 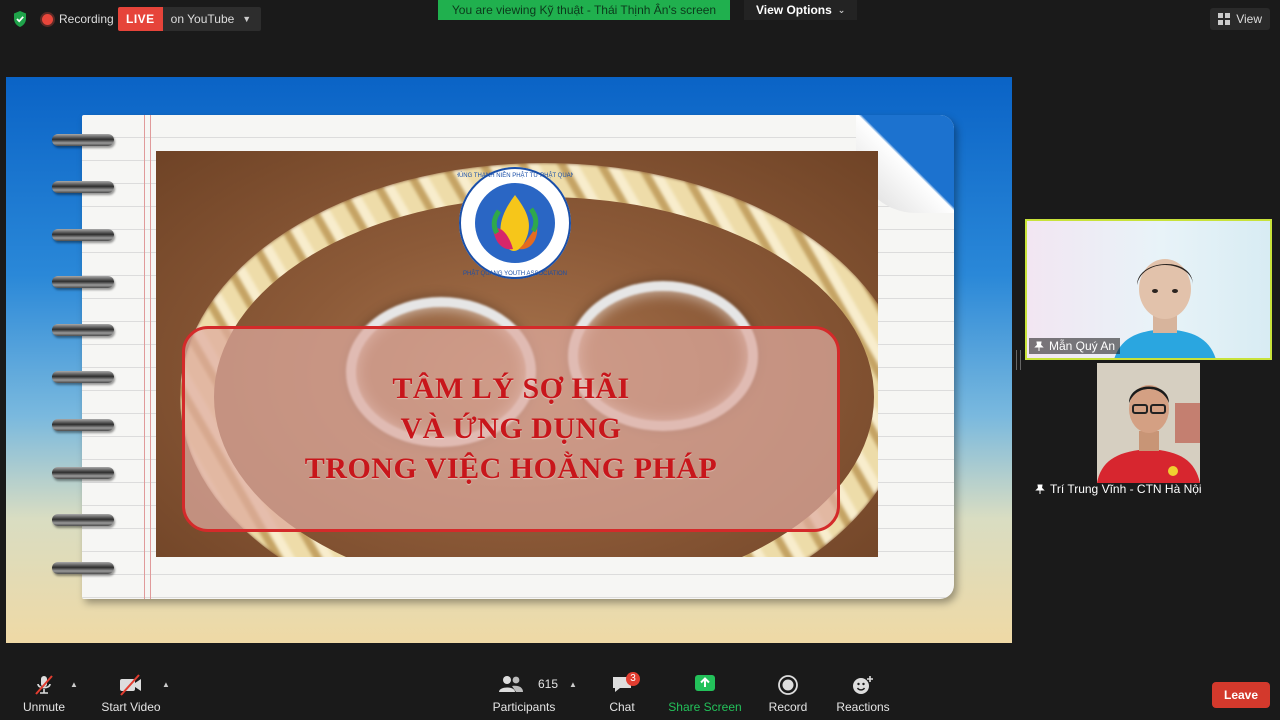 I want to click on participants-label: Participants, so click(x=524, y=707).